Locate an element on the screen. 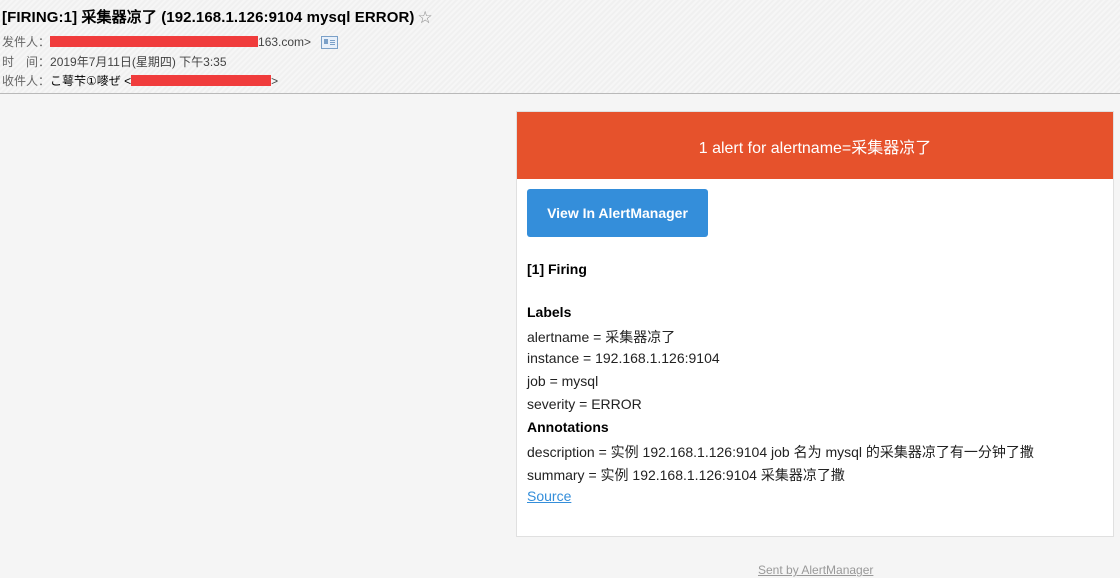 Image resolution: width=1120 pixels, height=578 pixels. sender-redaction is located at coordinates (154, 42).